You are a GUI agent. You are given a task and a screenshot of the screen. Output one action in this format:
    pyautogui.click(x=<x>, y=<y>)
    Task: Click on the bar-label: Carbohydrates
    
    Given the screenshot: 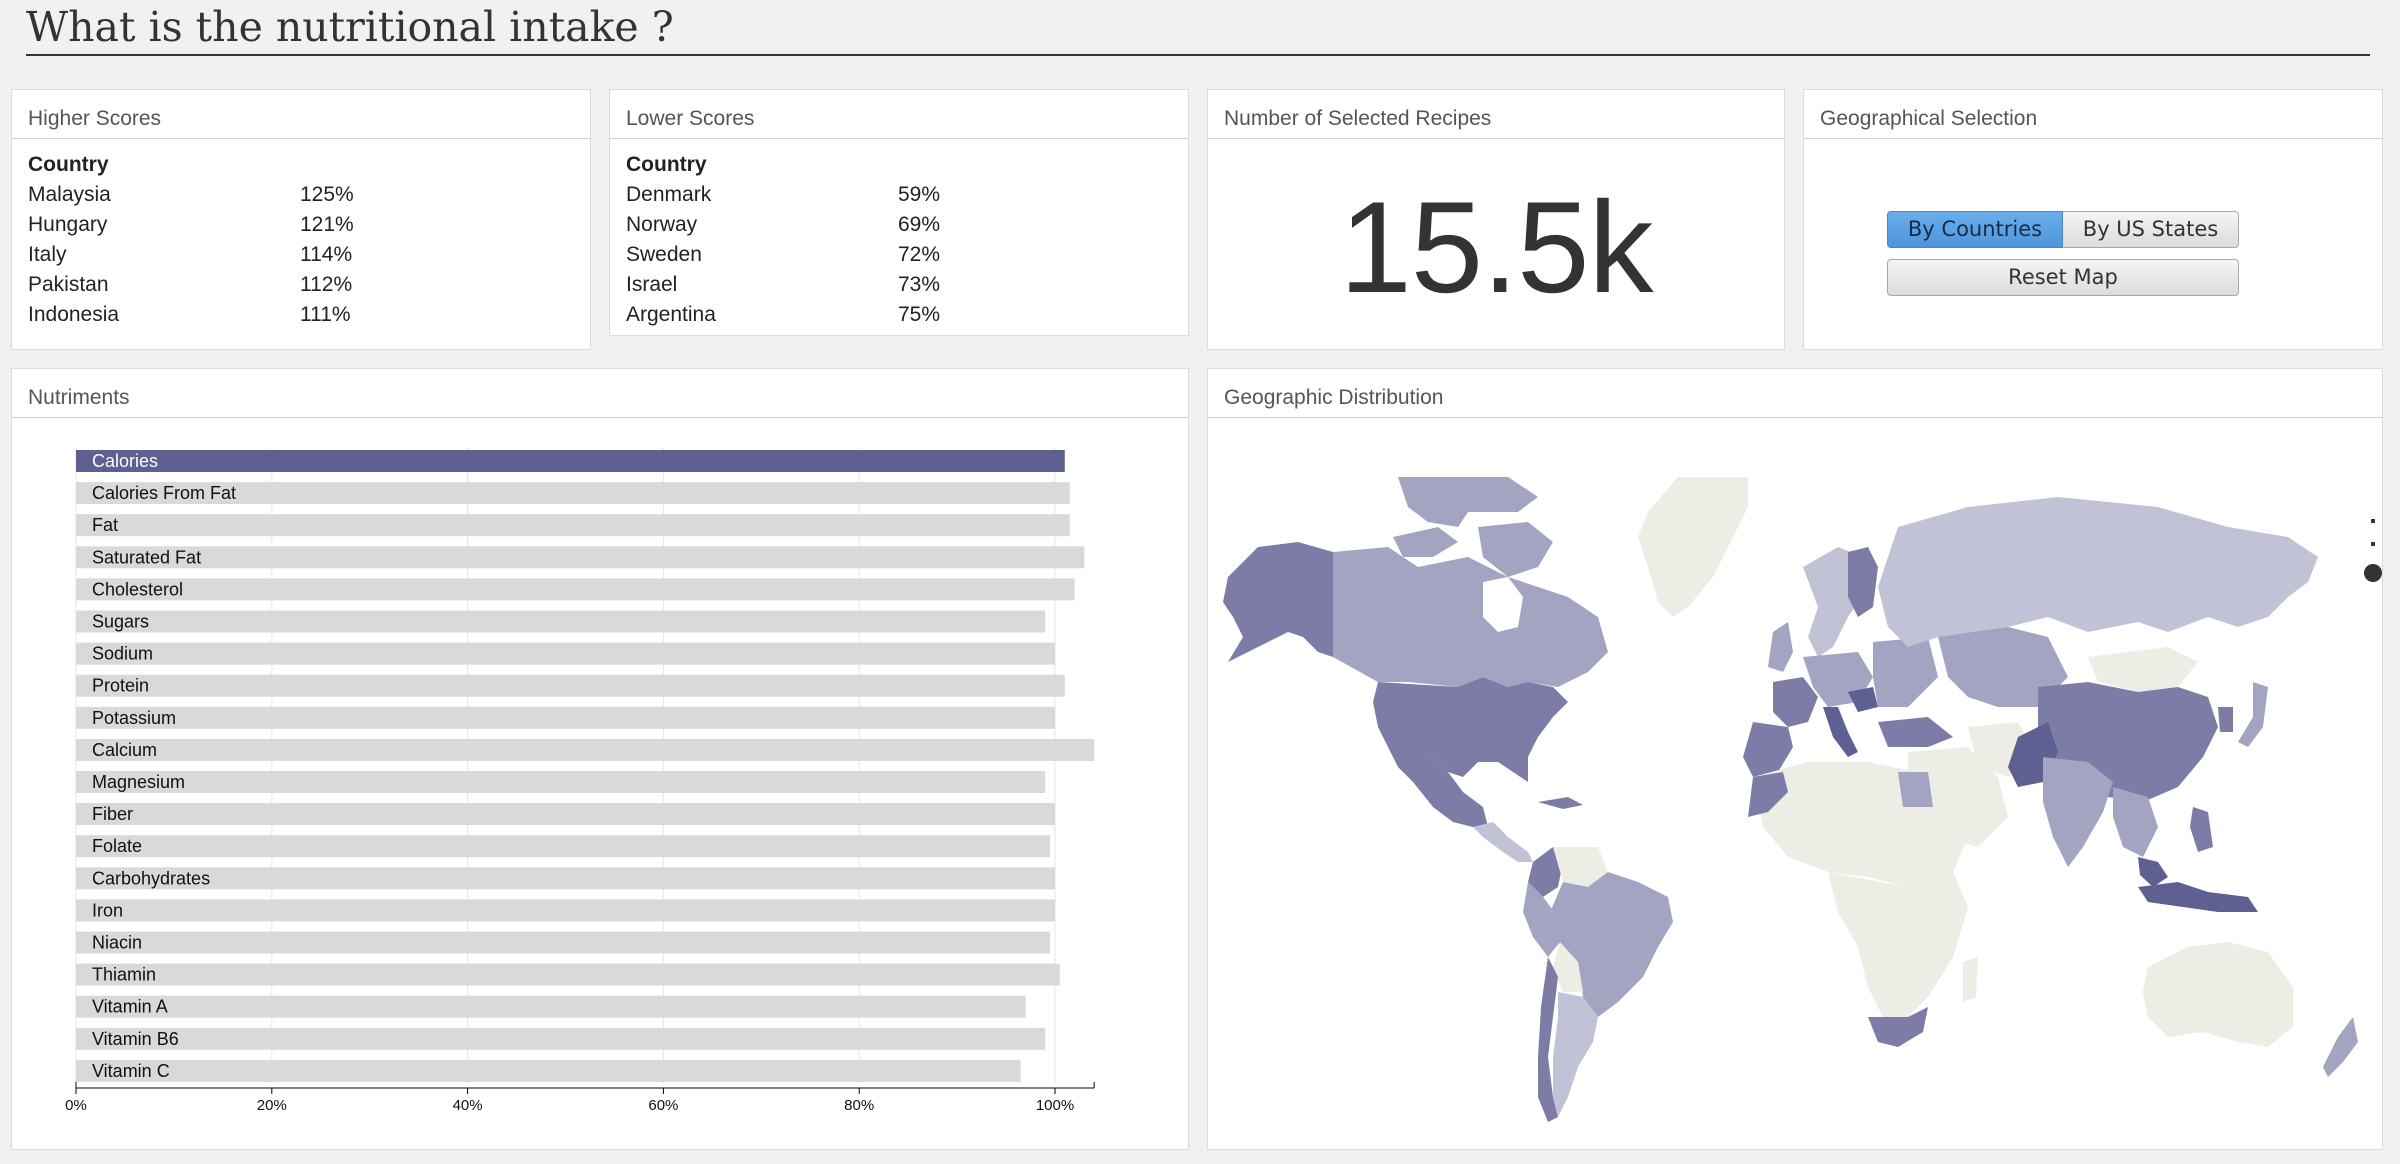 What is the action you would take?
    pyautogui.click(x=151, y=878)
    